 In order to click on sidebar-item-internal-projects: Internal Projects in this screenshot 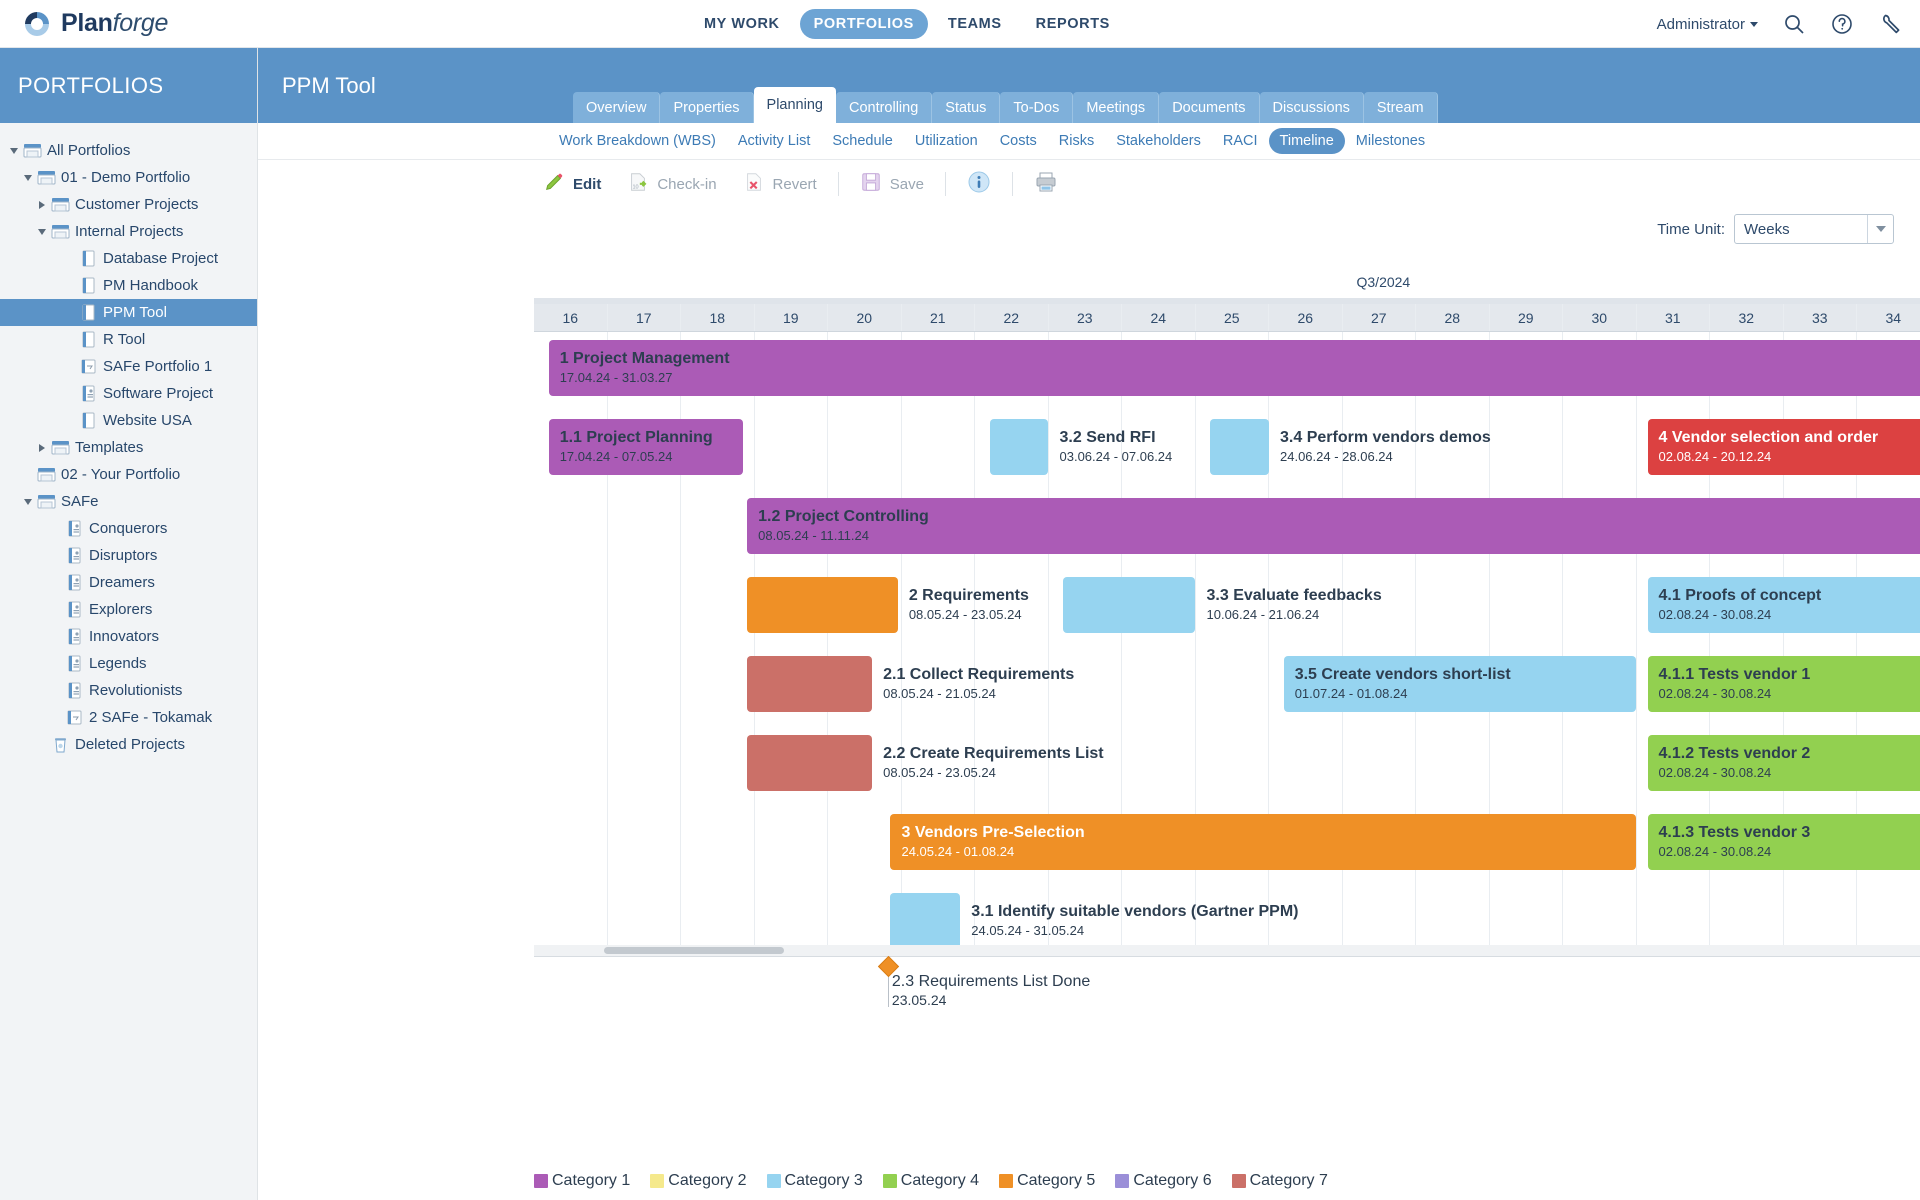, I will do `click(128, 231)`.